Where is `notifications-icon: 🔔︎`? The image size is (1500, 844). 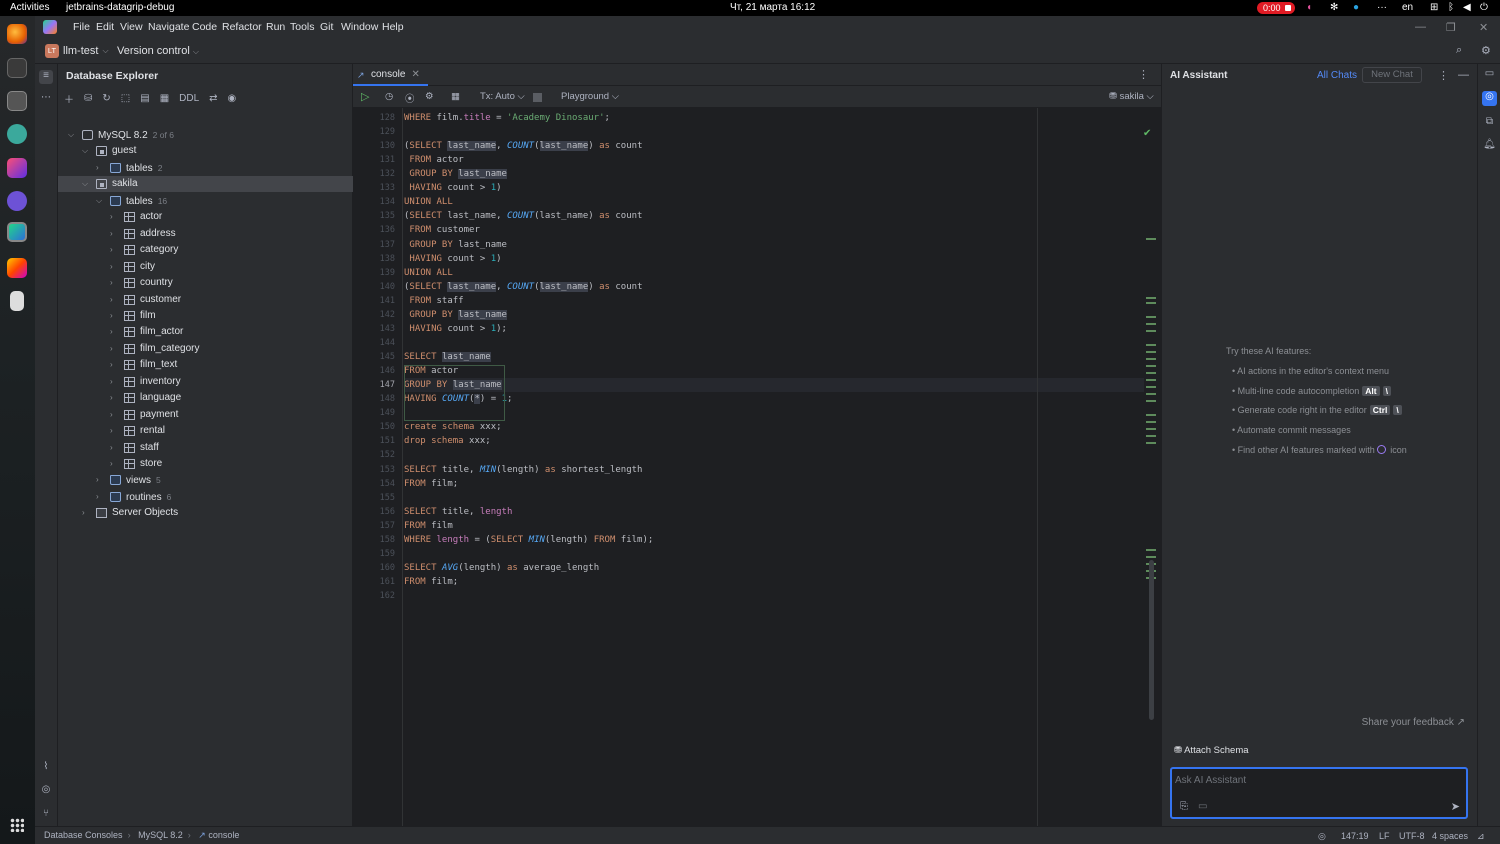
notifications-icon: 🔔︎ is located at coordinates (1489, 146).